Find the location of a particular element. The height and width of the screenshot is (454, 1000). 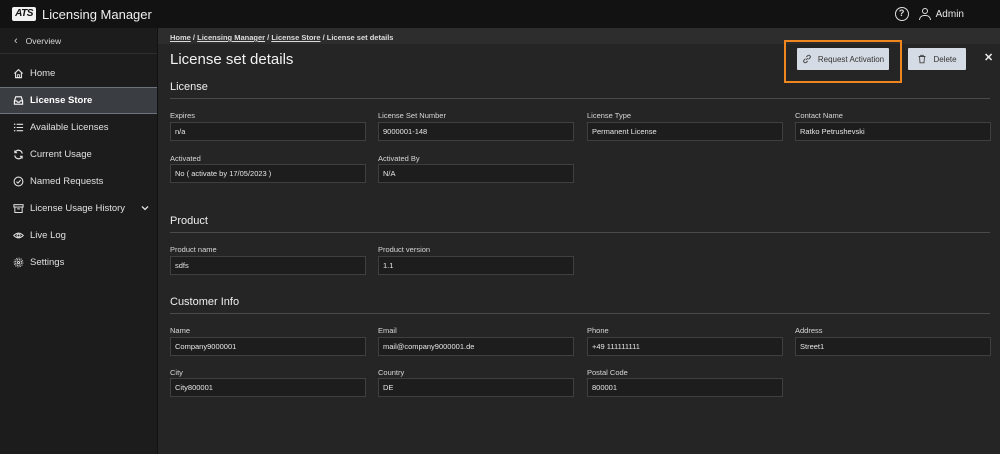

sidebar-item-label: Home is located at coordinates (43, 73).